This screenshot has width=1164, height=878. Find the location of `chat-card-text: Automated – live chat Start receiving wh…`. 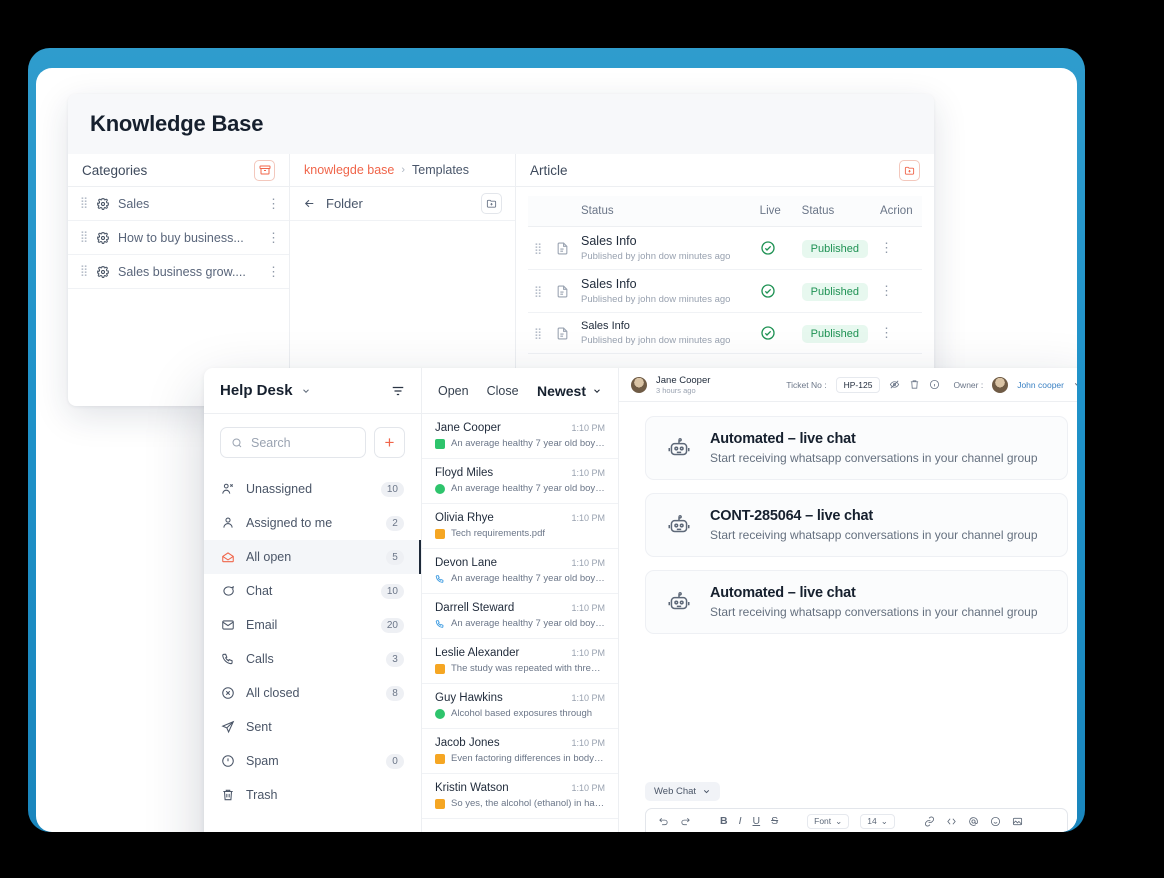

chat-card-text: Automated – live chat Start receiving wh… is located at coordinates (874, 448).